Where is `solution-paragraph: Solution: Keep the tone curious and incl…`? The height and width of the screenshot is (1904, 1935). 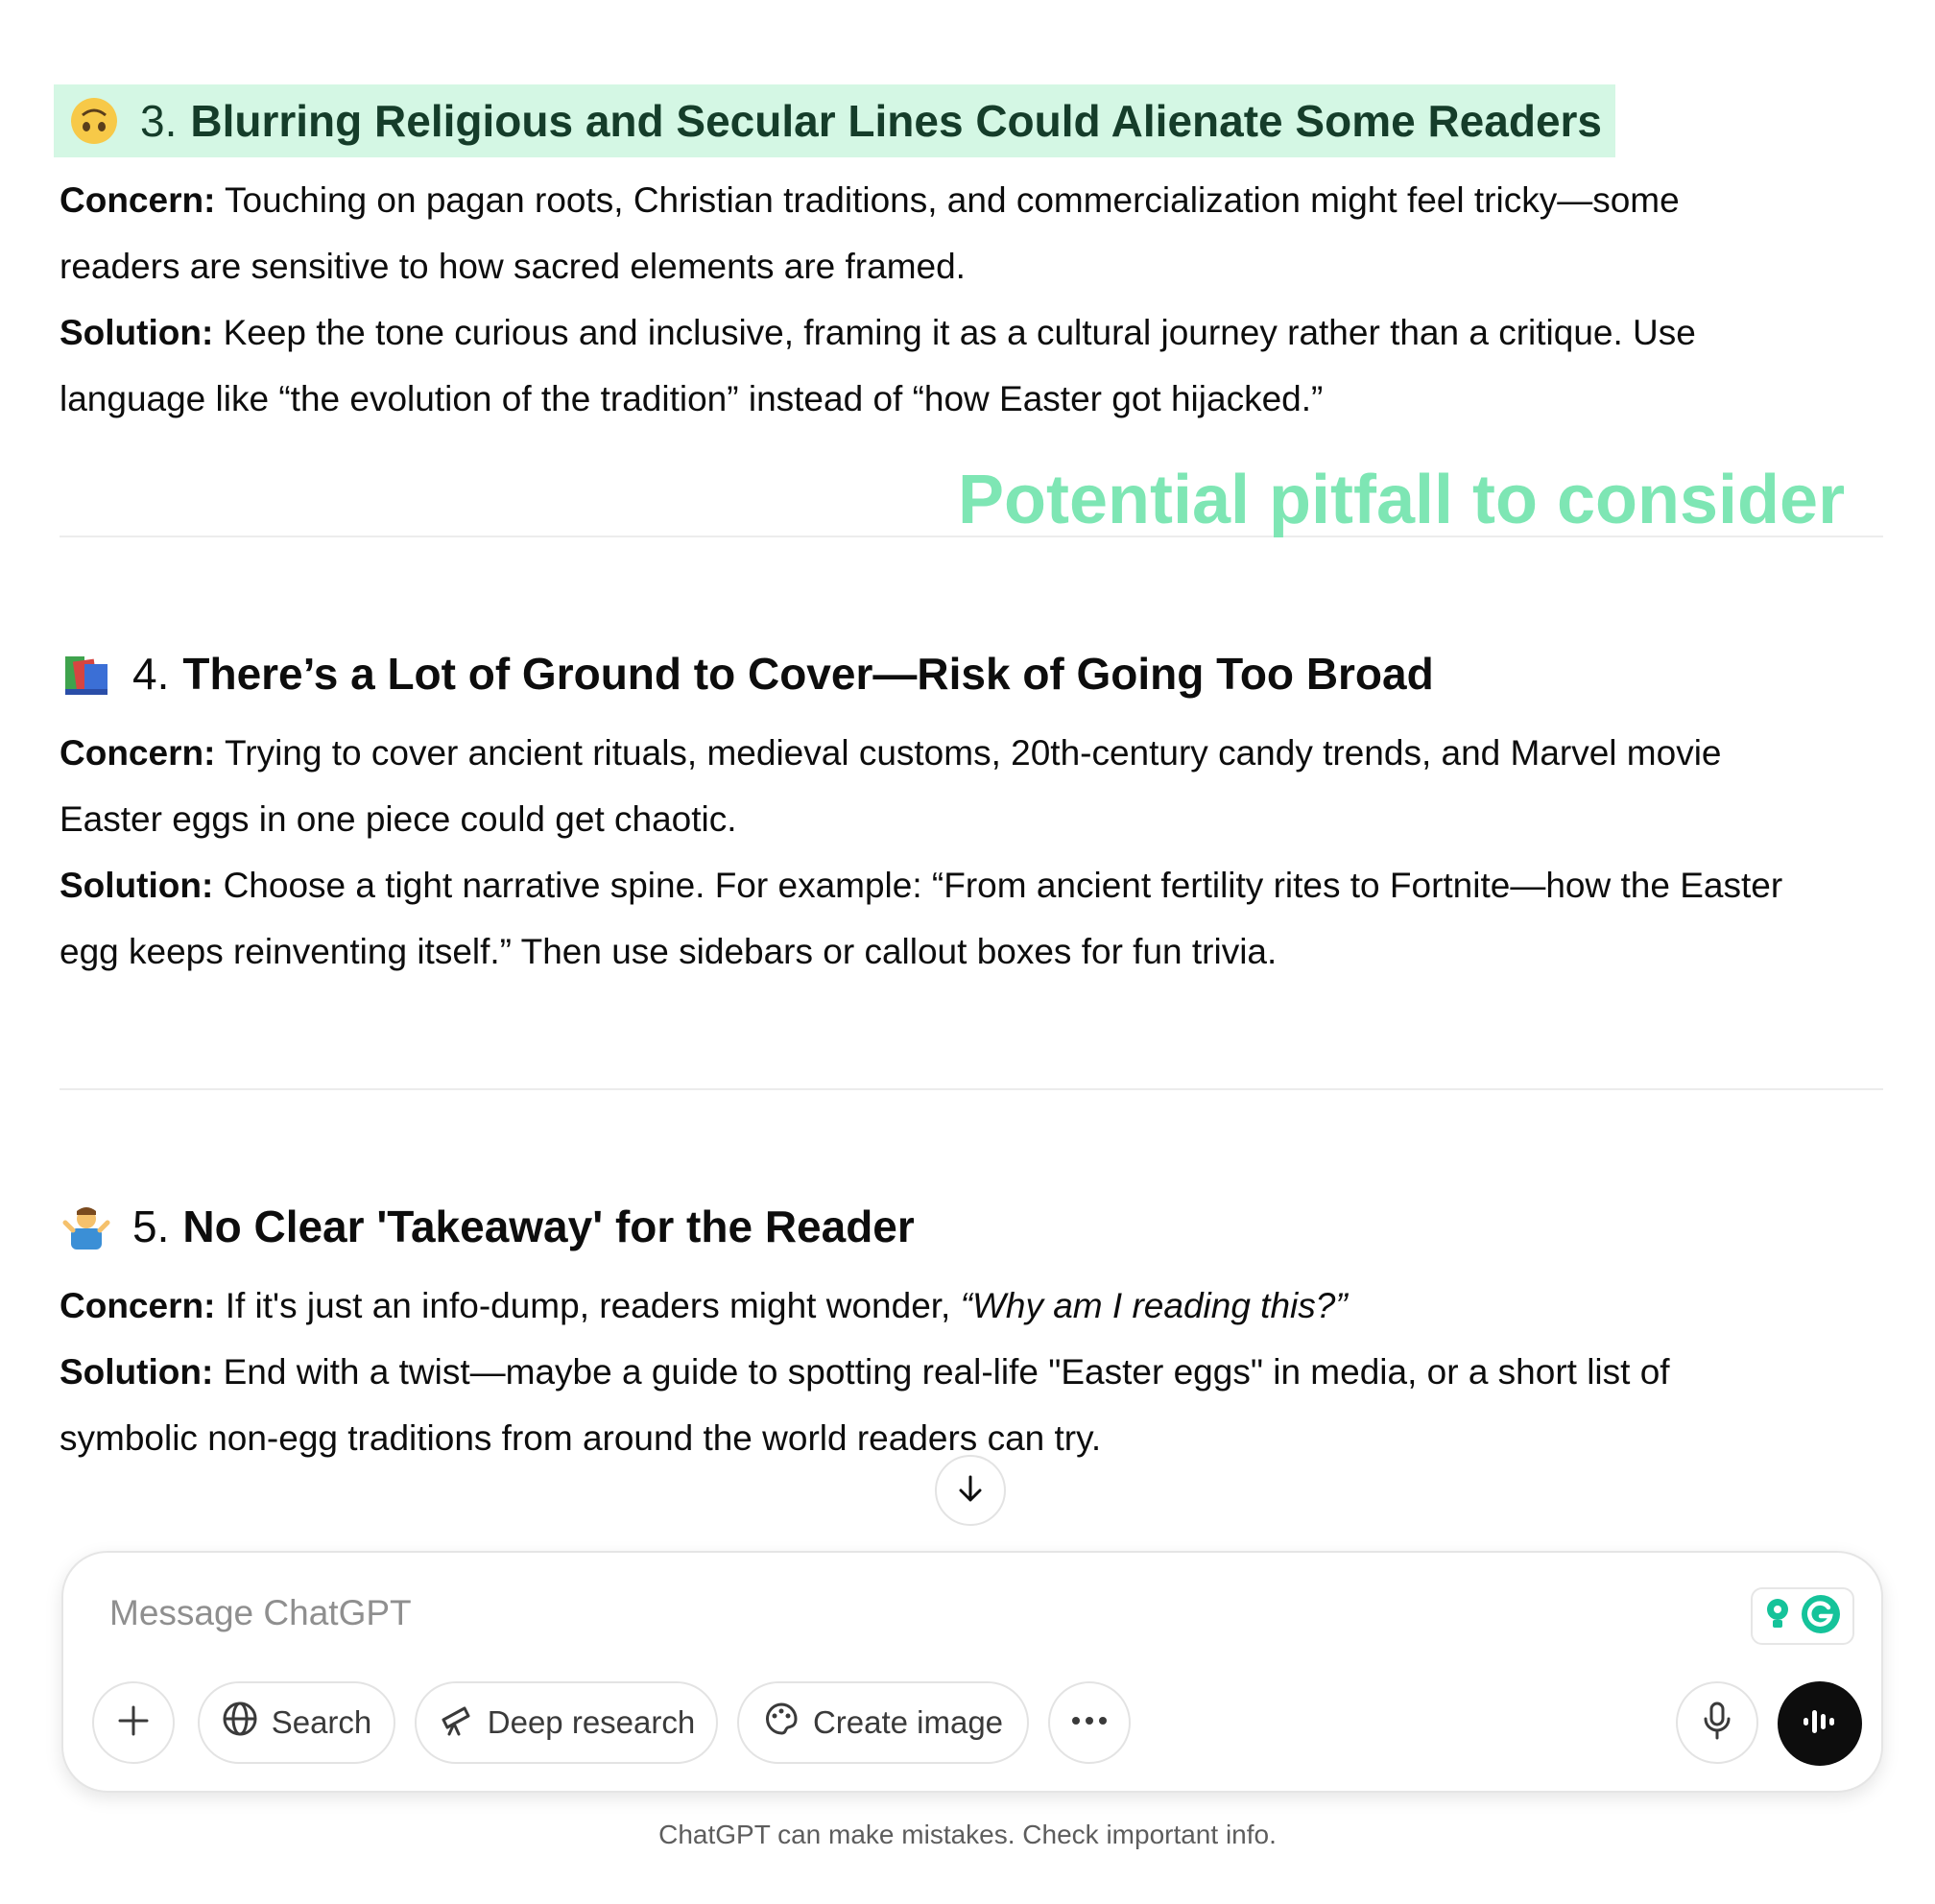 solution-paragraph: Solution: Keep the tone curious and incl… is located at coordinates (972, 366).